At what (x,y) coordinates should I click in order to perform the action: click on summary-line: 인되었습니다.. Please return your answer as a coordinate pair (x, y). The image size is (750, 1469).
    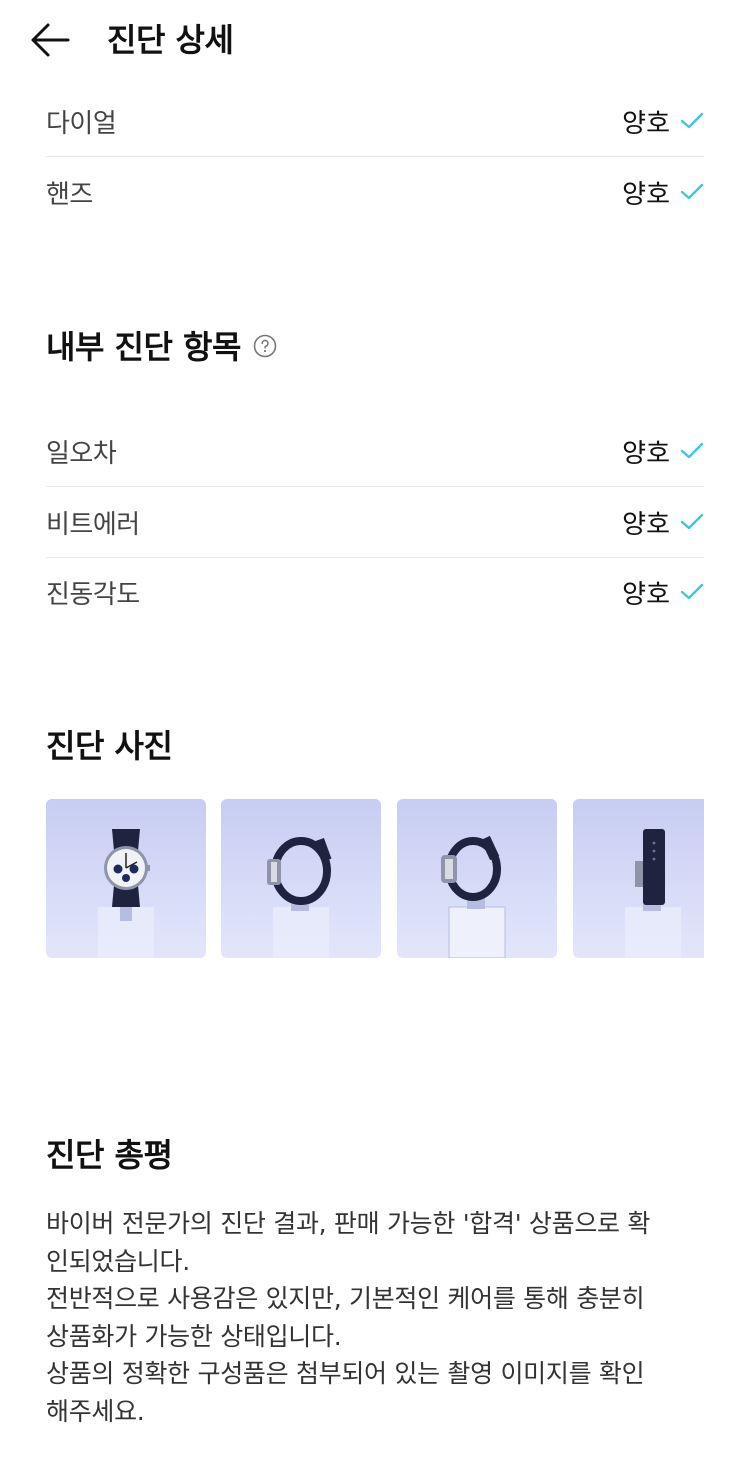
    Looking at the image, I should click on (118, 1261).